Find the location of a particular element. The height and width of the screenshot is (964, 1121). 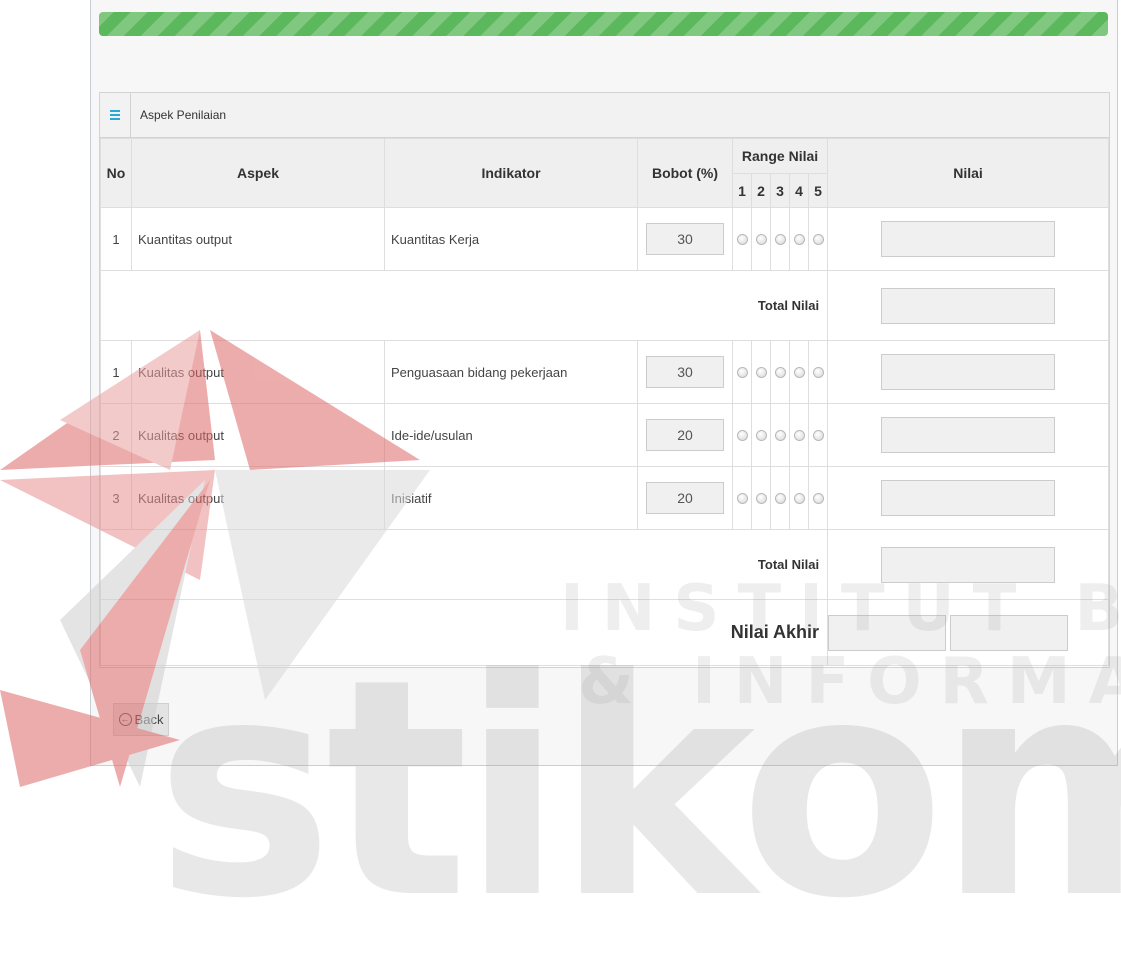

header-range-4: 4 is located at coordinates (799, 190).